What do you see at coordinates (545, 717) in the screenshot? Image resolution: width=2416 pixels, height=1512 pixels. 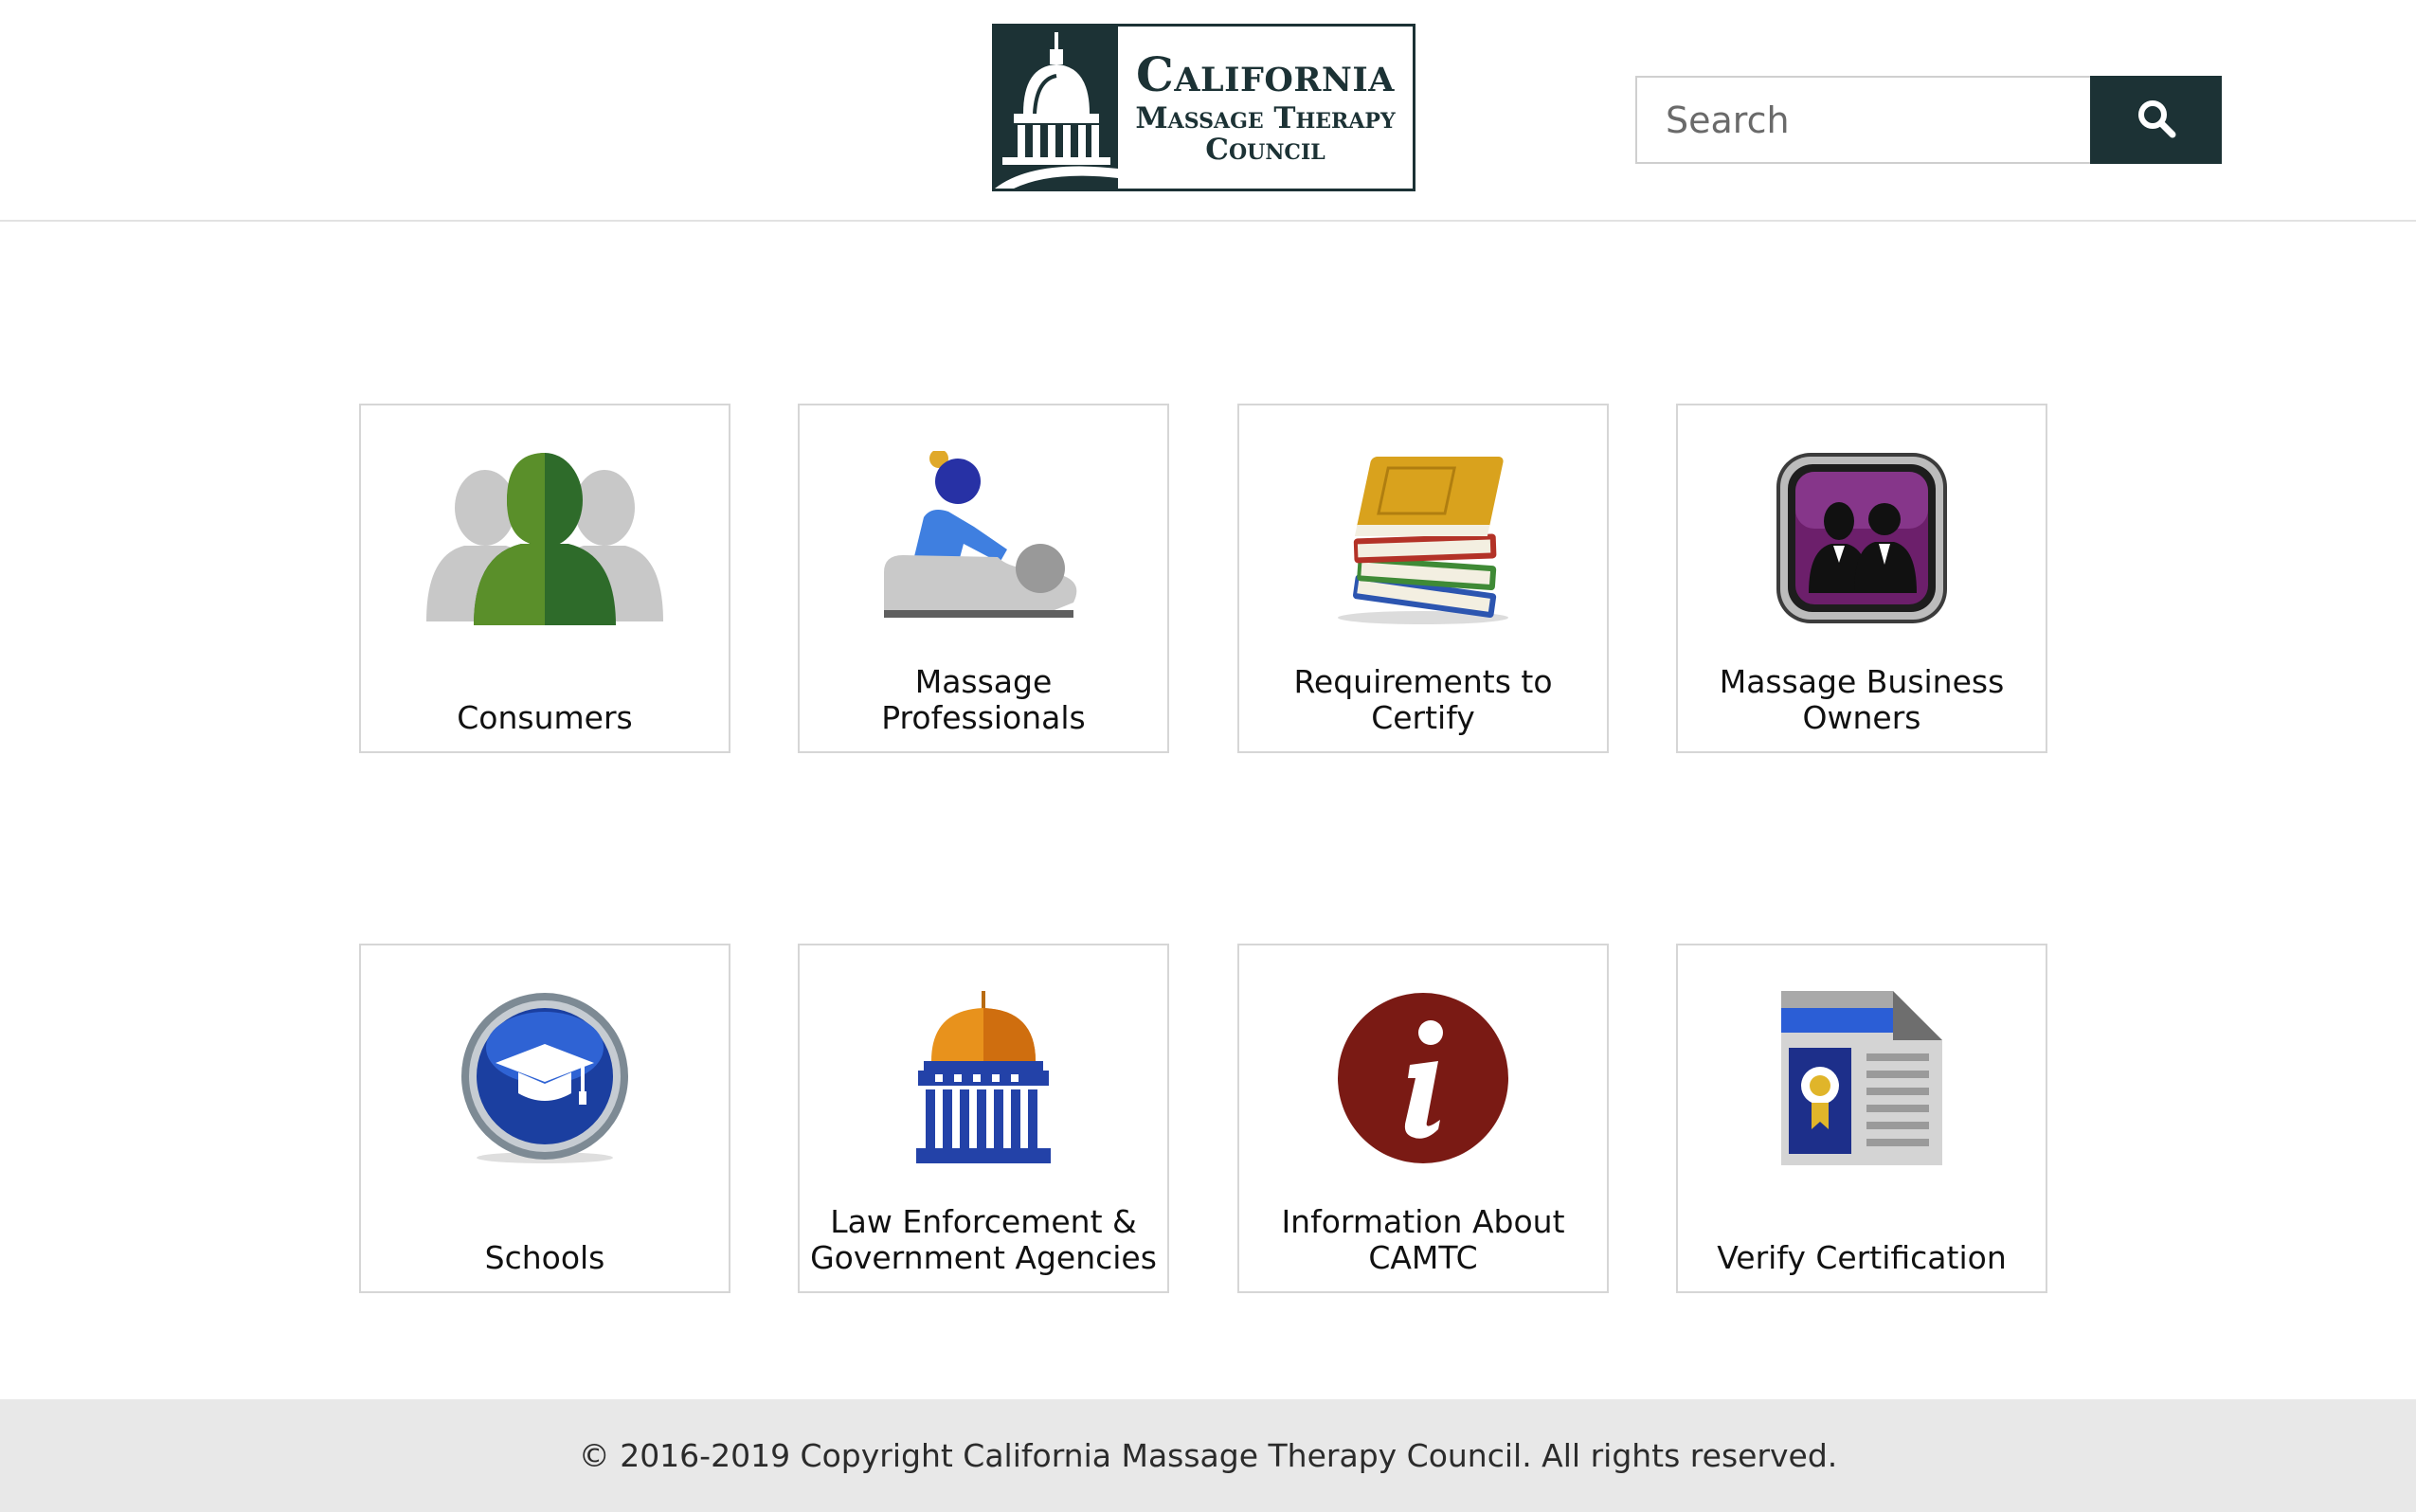 I see `tile-label: Consumers` at bounding box center [545, 717].